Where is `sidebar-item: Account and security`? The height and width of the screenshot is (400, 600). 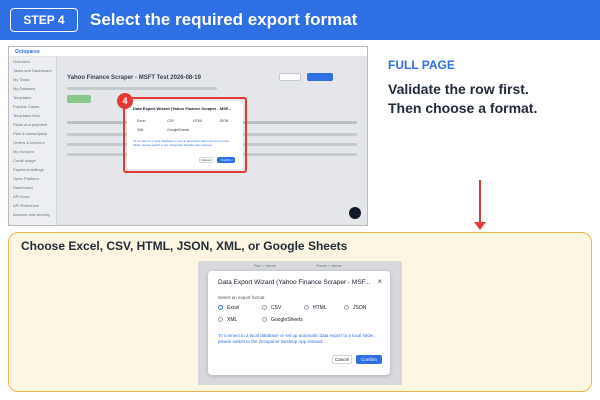
sidebar-item: Account and security is located at coordinates (32, 215).